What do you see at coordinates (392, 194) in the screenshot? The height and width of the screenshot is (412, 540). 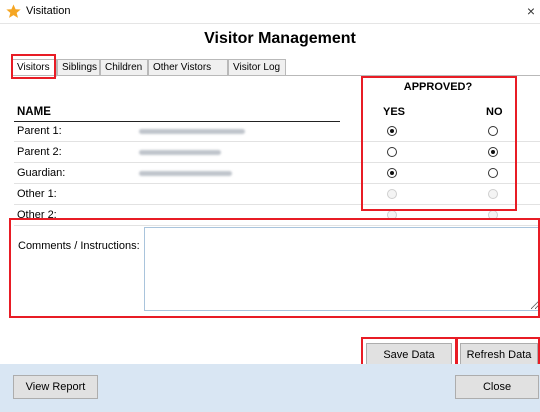 I see `other-1-yes-radio` at bounding box center [392, 194].